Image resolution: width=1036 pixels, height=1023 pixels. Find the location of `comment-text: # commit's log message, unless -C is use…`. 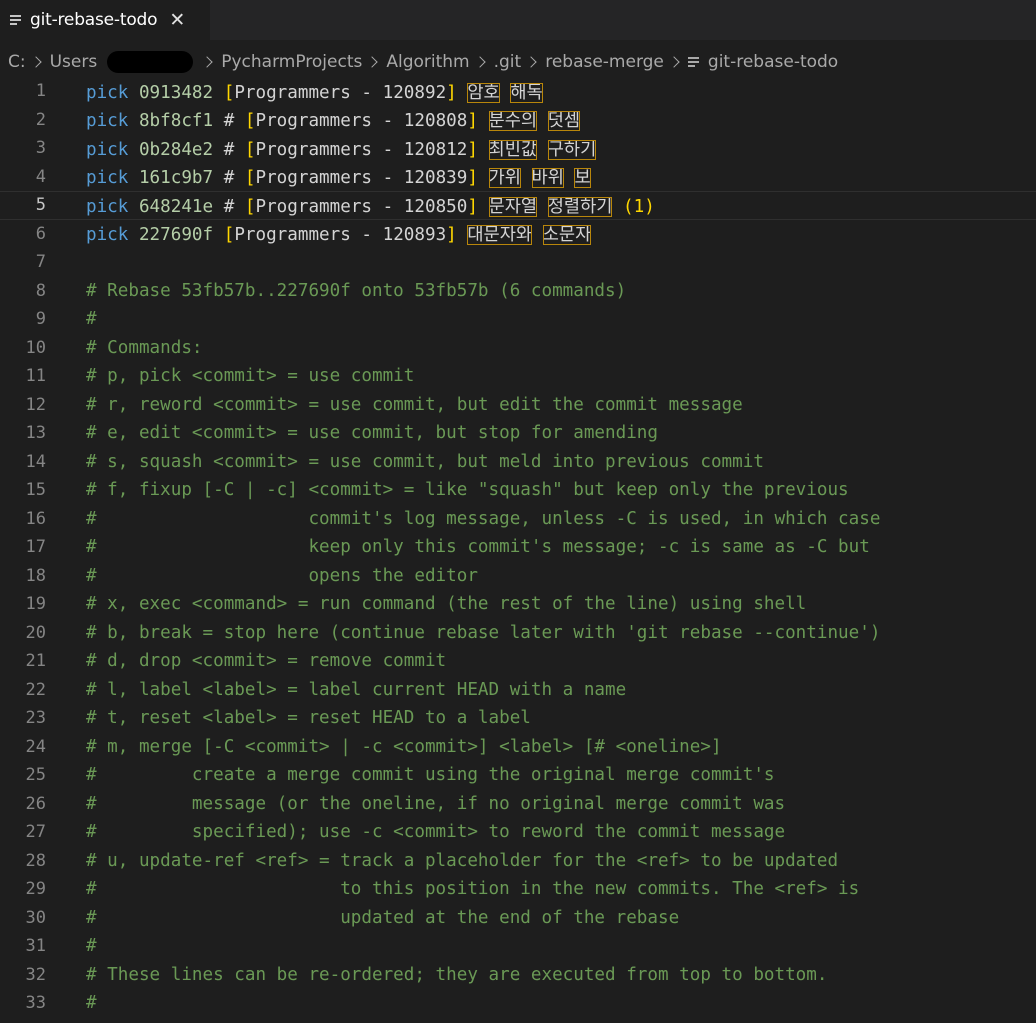

comment-text: # commit's log message, unless -C is use… is located at coordinates (483, 518).